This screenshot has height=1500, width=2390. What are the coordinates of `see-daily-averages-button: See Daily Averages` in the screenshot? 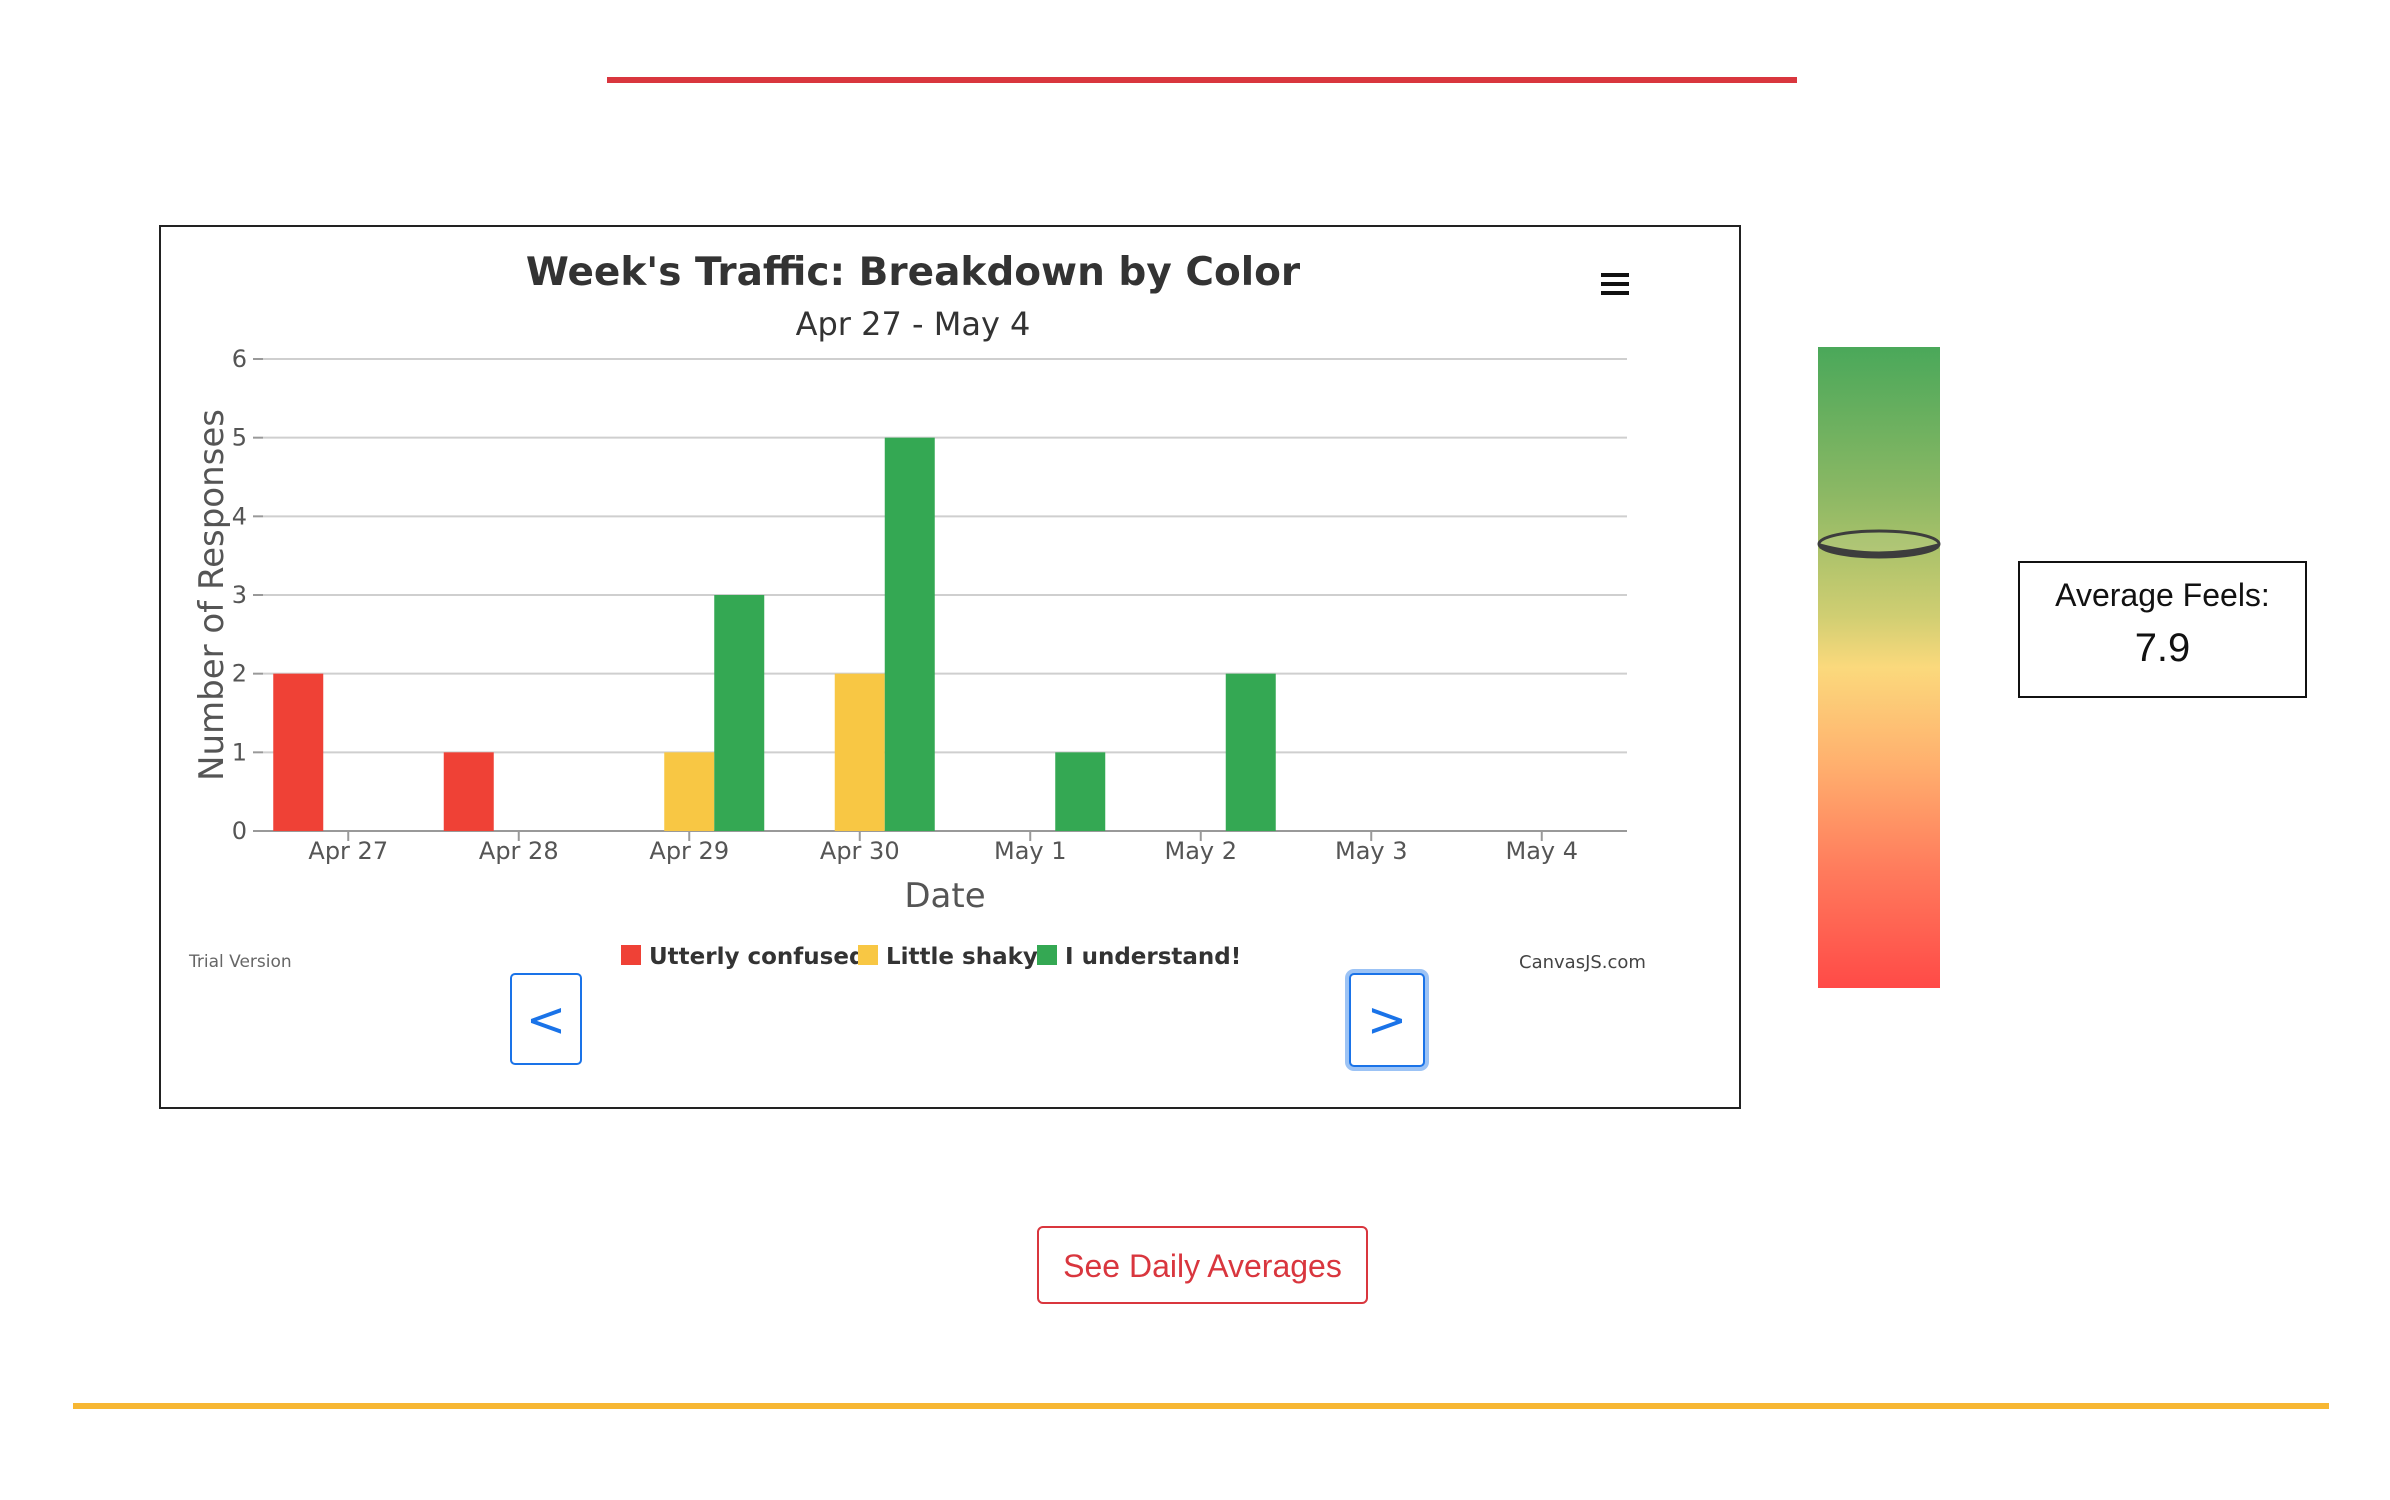 It's located at (1202, 1265).